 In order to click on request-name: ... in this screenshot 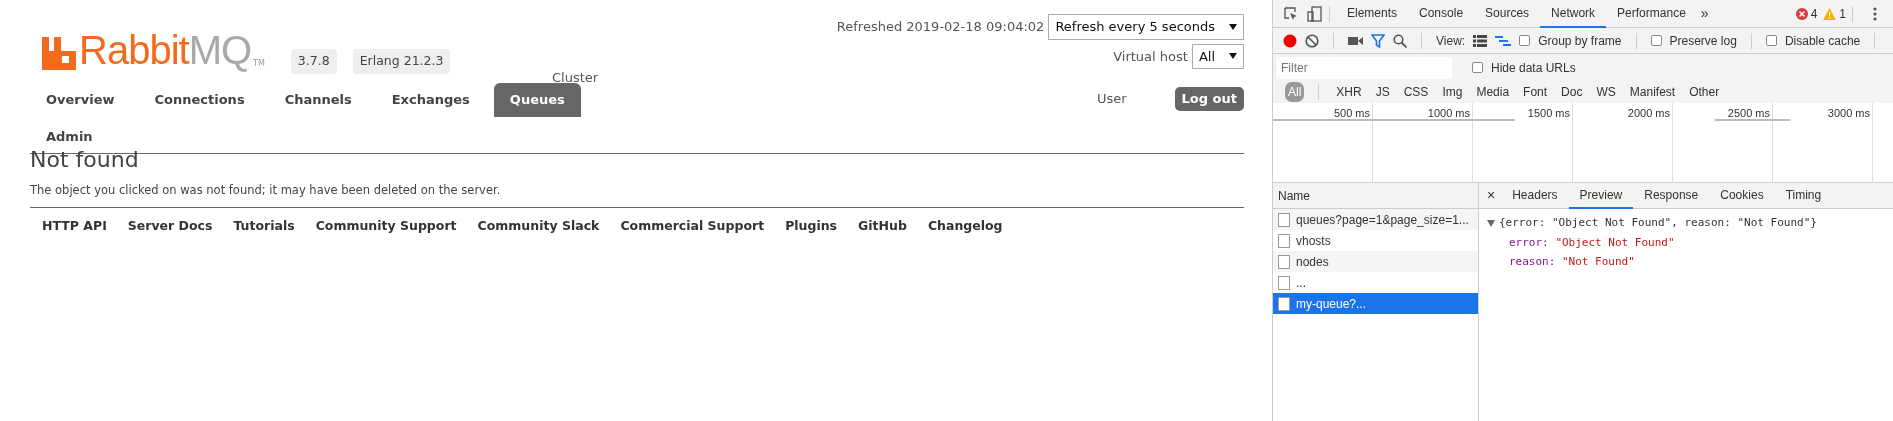, I will do `click(1301, 283)`.